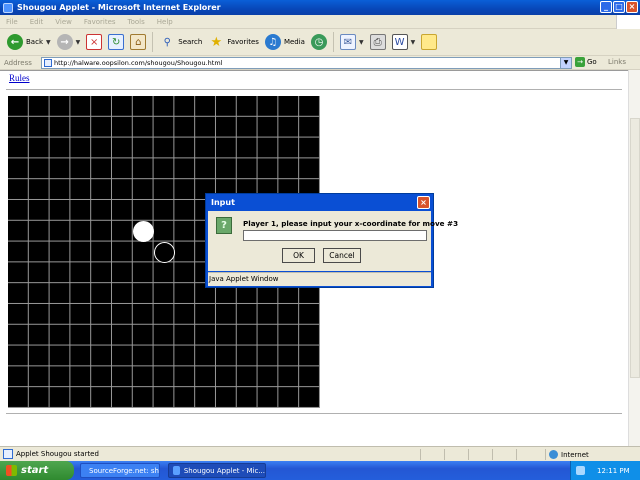 The image size is (640, 480). What do you see at coordinates (15, 42) in the screenshot?
I see `back-arrow-icon: ←` at bounding box center [15, 42].